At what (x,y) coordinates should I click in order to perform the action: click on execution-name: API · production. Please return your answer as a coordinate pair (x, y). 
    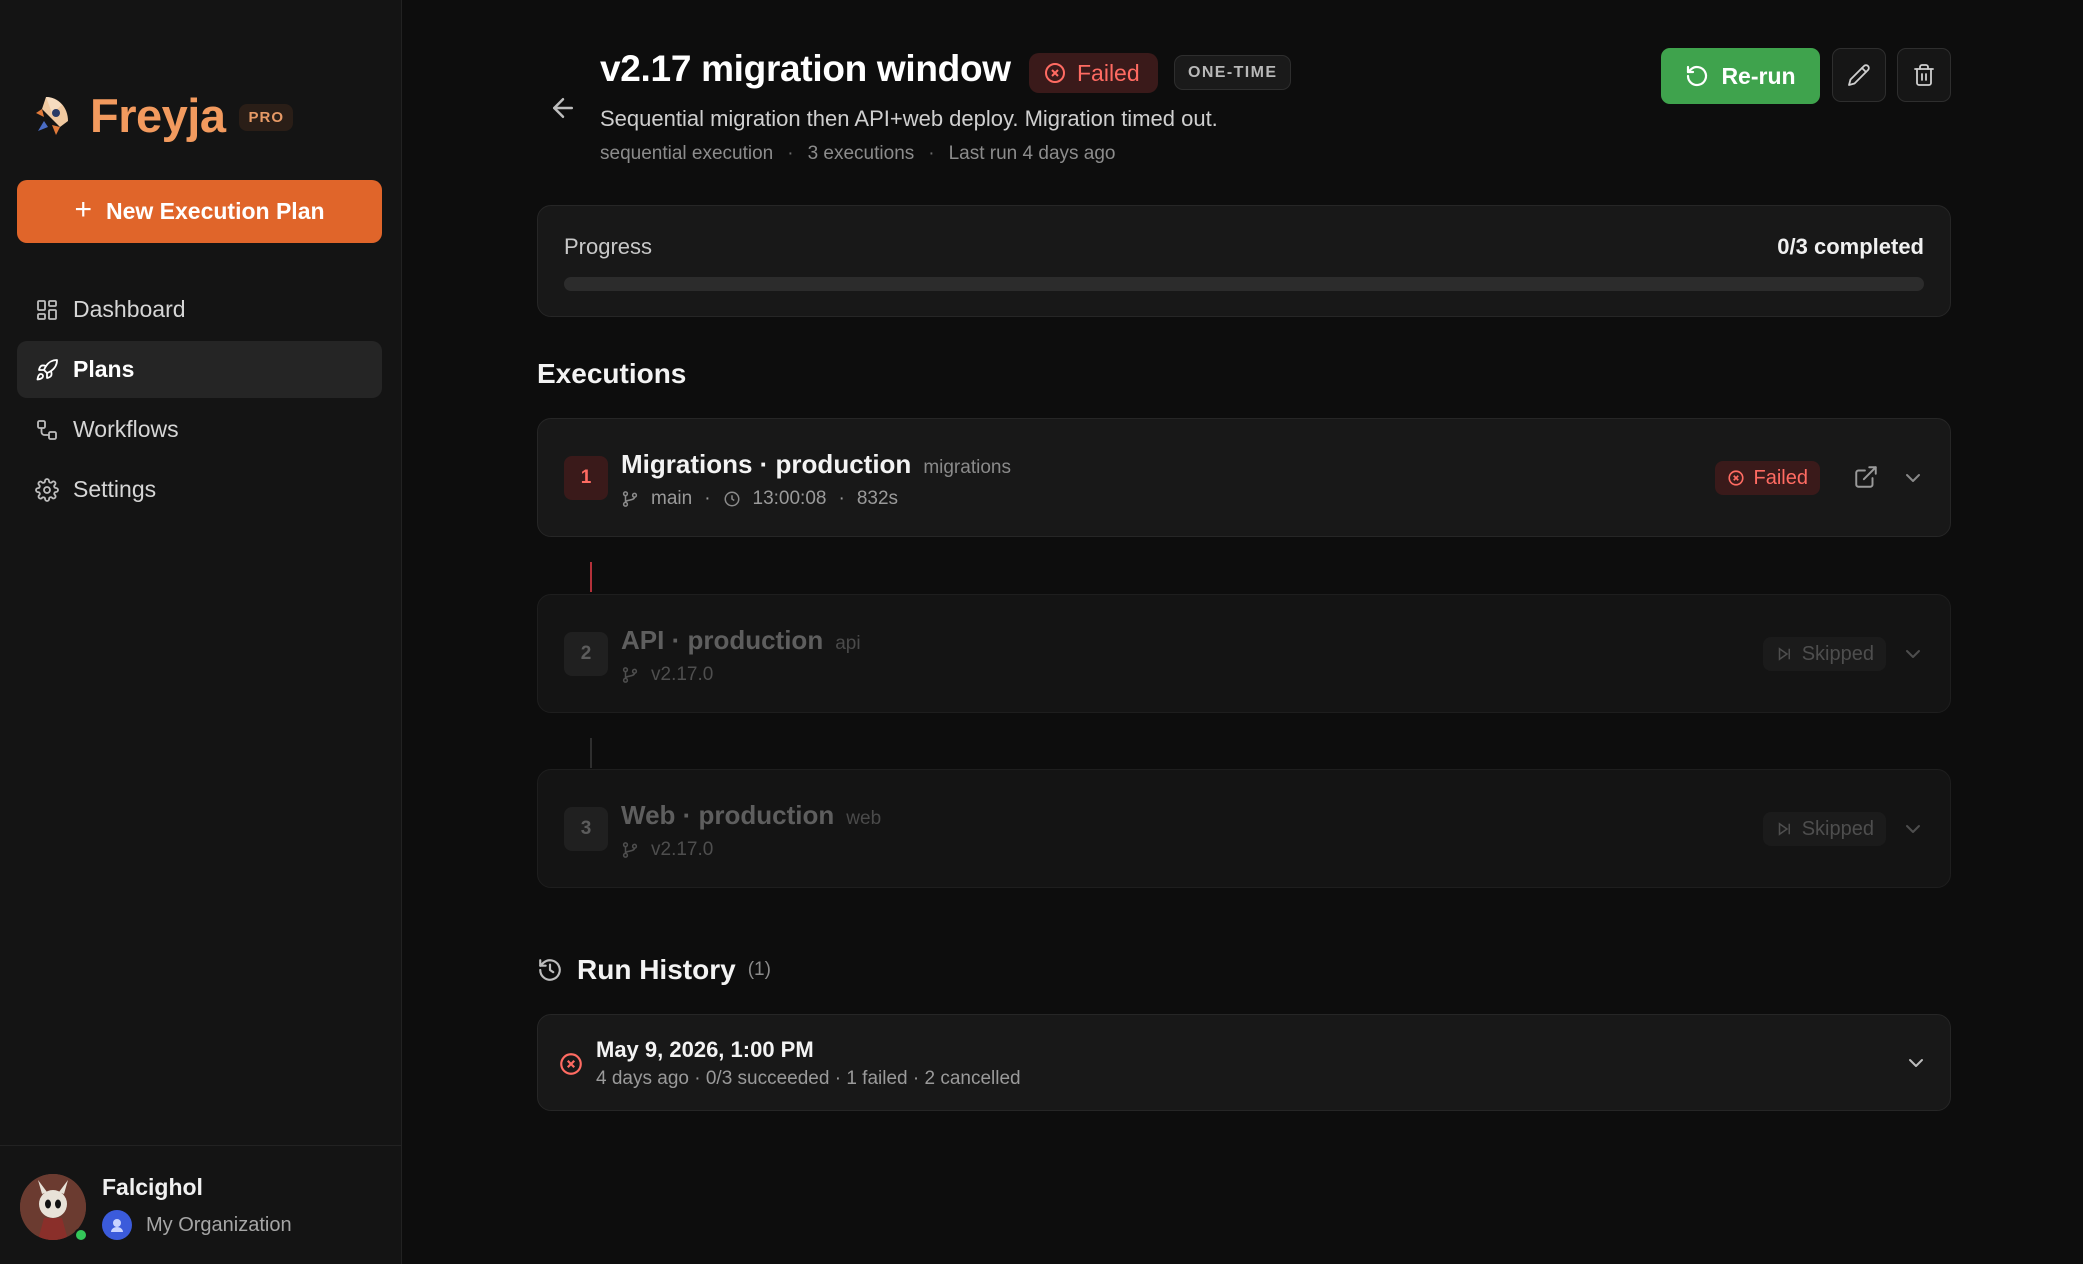
    Looking at the image, I should click on (722, 640).